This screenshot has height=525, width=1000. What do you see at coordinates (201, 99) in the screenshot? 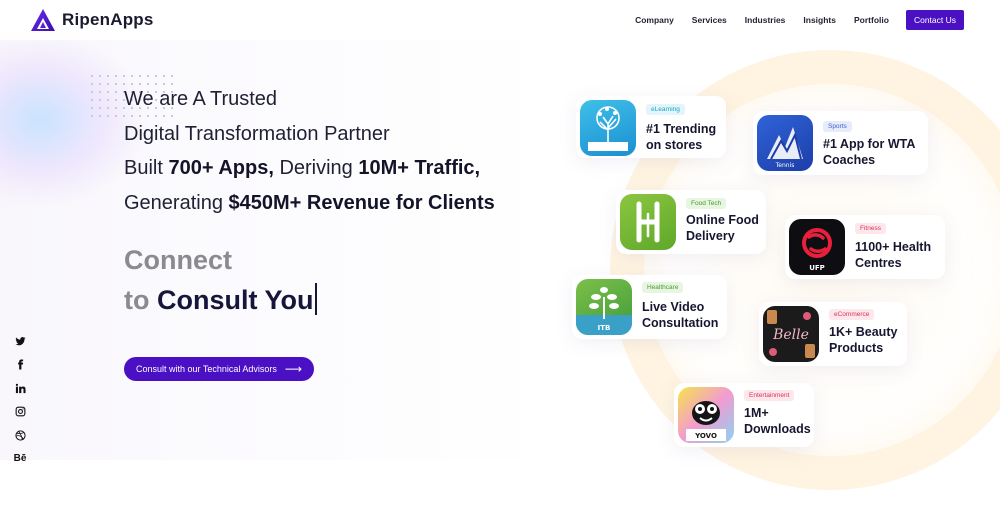
I see `hero-line-1: We are A Trusted` at bounding box center [201, 99].